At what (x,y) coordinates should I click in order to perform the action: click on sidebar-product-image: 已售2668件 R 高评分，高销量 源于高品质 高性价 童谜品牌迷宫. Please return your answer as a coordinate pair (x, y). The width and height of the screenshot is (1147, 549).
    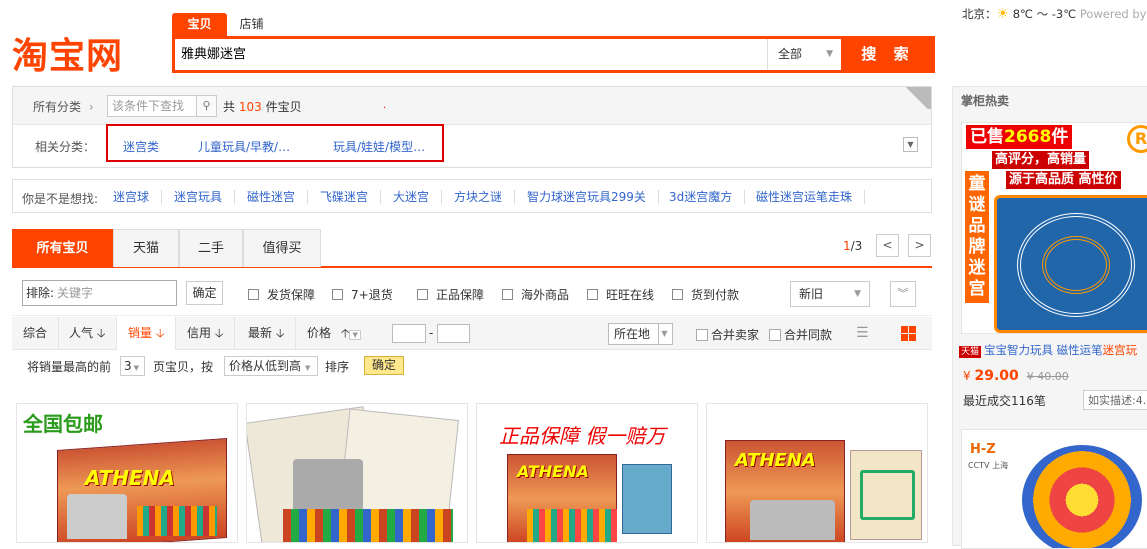
    Looking at the image, I should click on (1054, 228).